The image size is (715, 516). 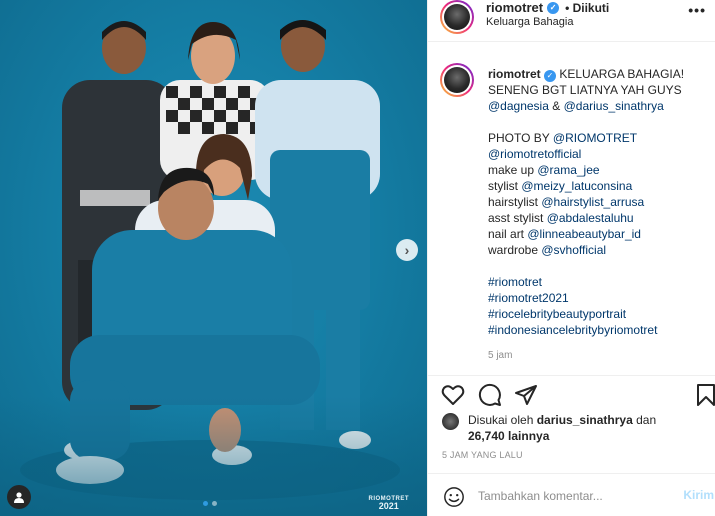 What do you see at coordinates (698, 495) in the screenshot?
I see `post-comment-button: Kirim` at bounding box center [698, 495].